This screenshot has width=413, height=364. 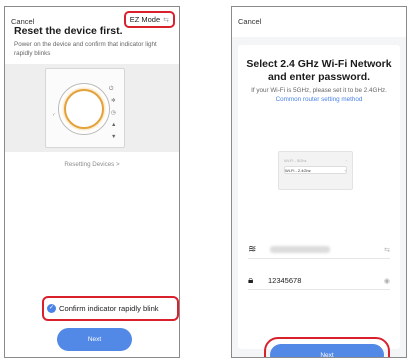 I want to click on password-field: 🔒︎ 12345678 ◉, so click(x=319, y=281).